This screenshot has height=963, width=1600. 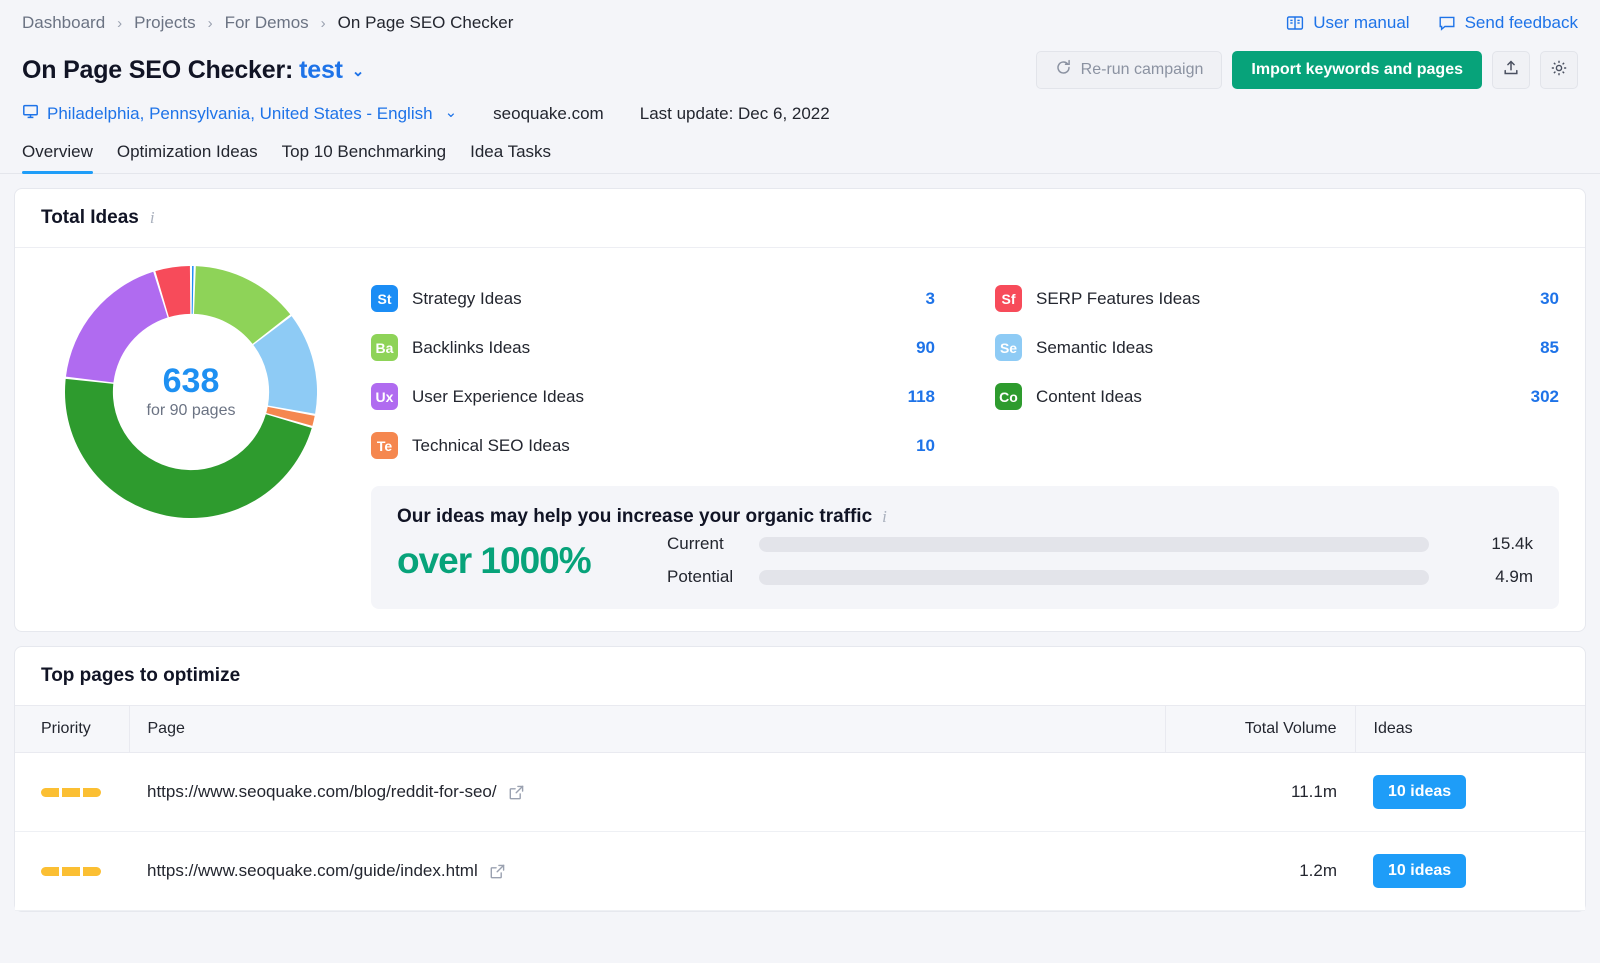 I want to click on column-header-total-volume: Total Volume, so click(x=1259, y=729).